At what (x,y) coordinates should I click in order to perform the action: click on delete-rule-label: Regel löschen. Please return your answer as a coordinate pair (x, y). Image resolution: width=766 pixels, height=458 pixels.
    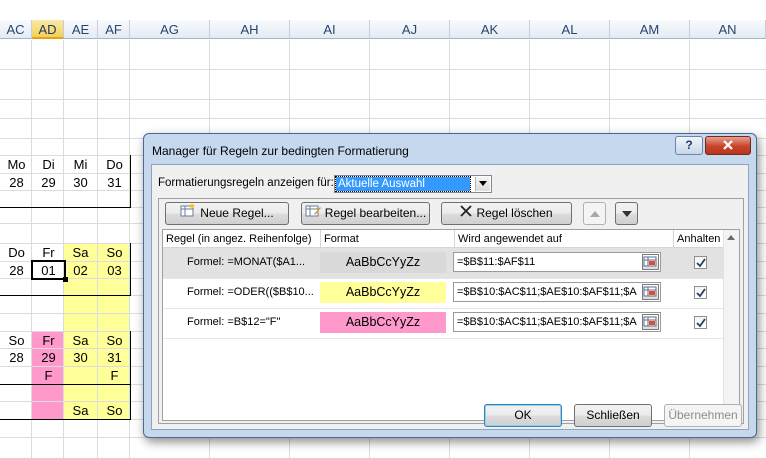
    Looking at the image, I should click on (514, 213).